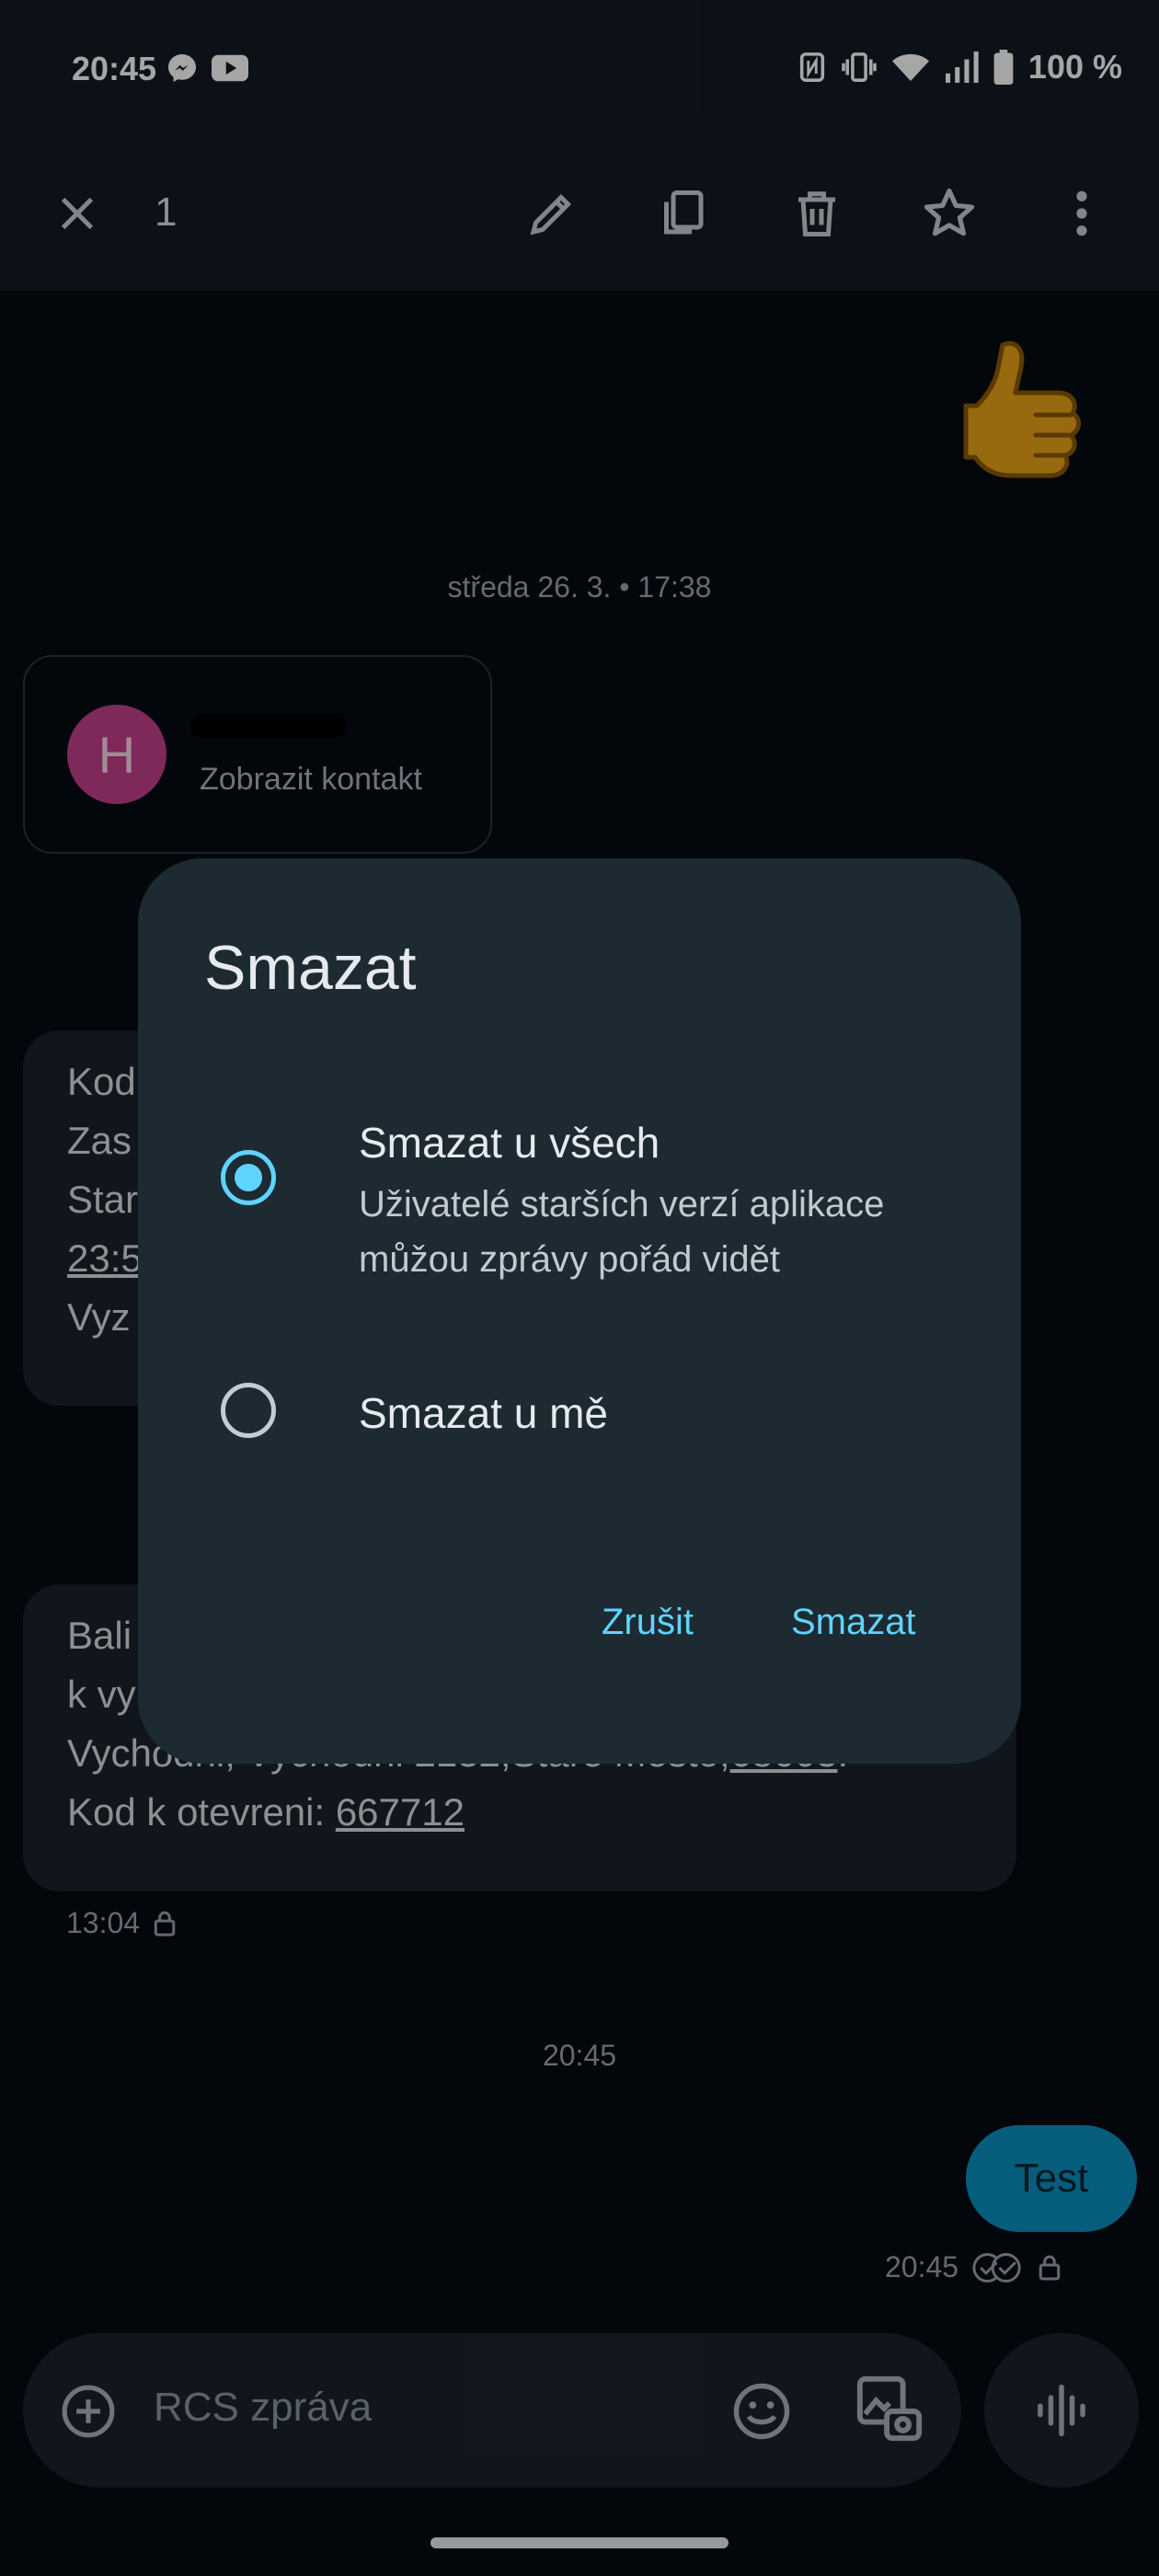 The height and width of the screenshot is (2576, 1159). What do you see at coordinates (248, 1410) in the screenshot?
I see `radio-delete-for-me` at bounding box center [248, 1410].